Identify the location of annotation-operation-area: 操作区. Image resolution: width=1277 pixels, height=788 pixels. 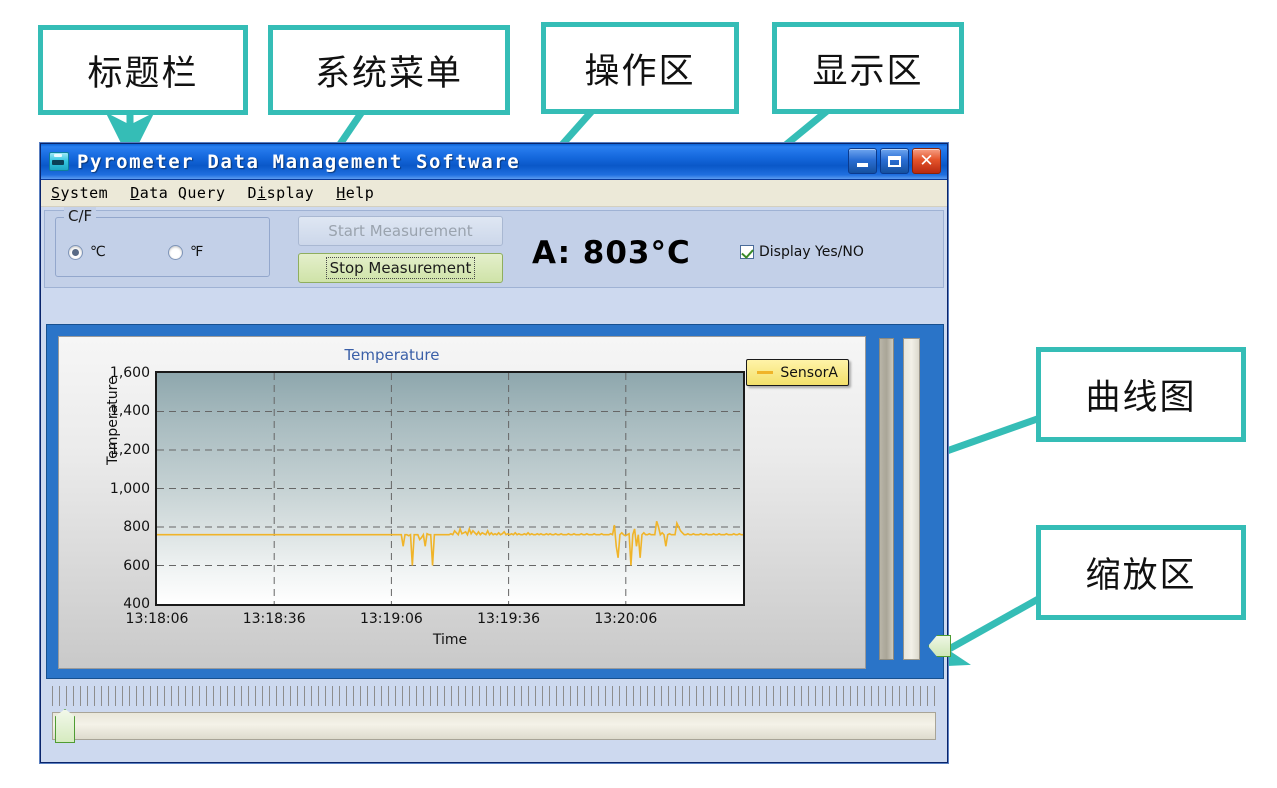
(640, 68).